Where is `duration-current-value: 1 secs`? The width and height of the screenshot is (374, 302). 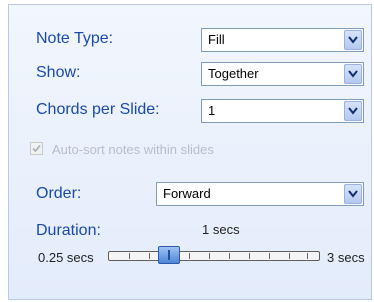 duration-current-value: 1 secs is located at coordinates (221, 229).